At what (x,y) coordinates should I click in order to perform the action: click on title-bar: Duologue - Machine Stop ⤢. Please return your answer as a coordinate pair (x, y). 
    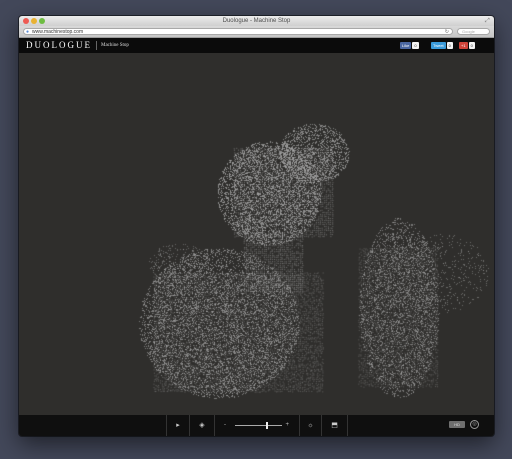
    Looking at the image, I should click on (256, 21).